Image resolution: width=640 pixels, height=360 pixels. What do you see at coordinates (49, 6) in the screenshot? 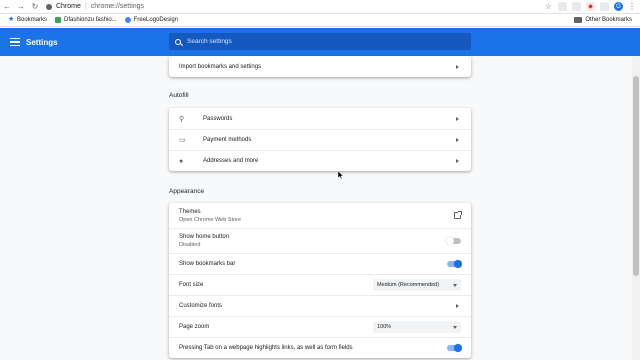
I see `chrome-site-icon` at bounding box center [49, 6].